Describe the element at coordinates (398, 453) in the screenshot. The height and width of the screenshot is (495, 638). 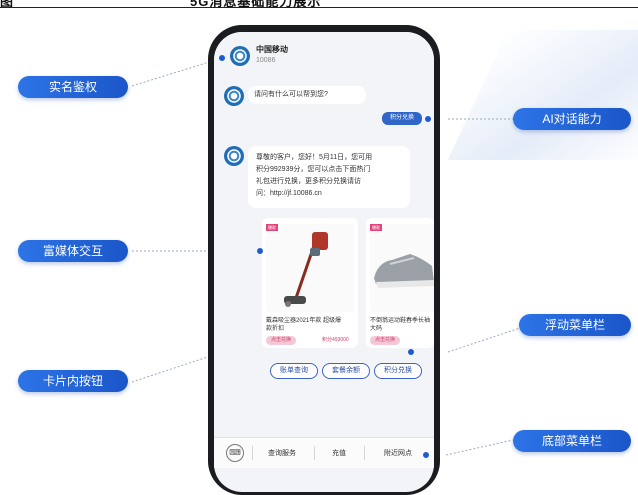
I see `menu-nearby-outlets: 附近网点` at that location.